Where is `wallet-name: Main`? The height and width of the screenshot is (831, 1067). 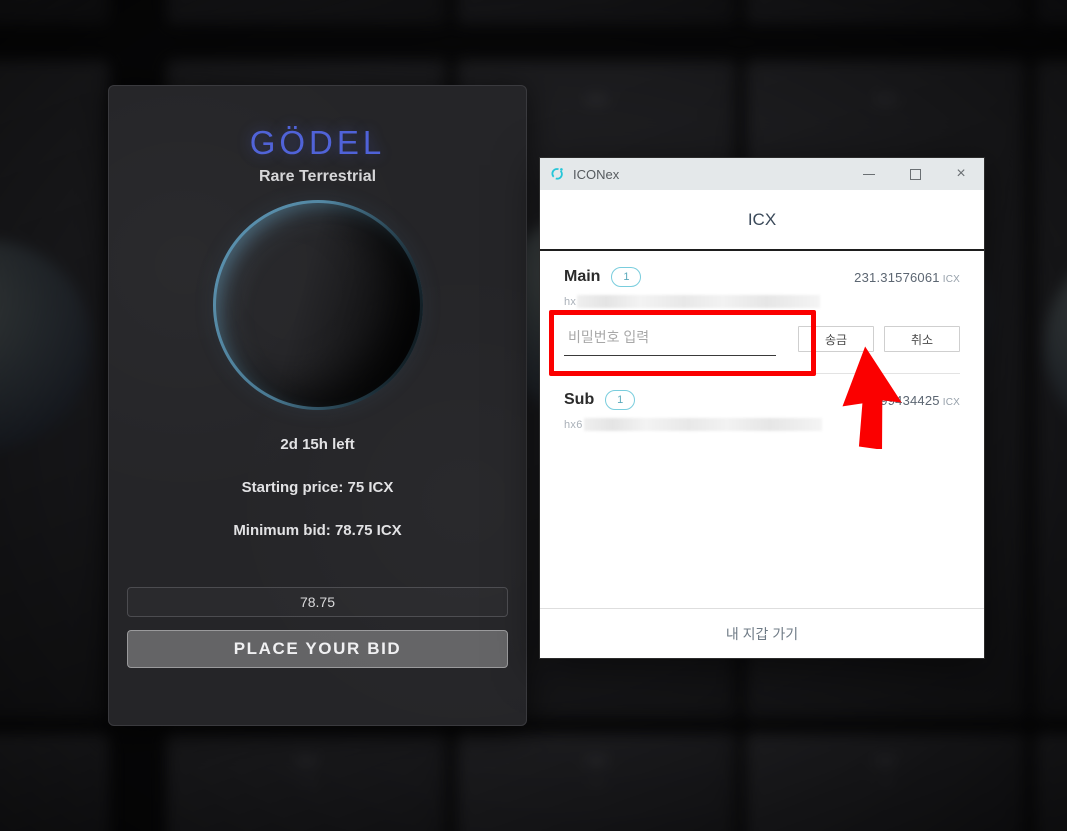
wallet-name: Main is located at coordinates (582, 276).